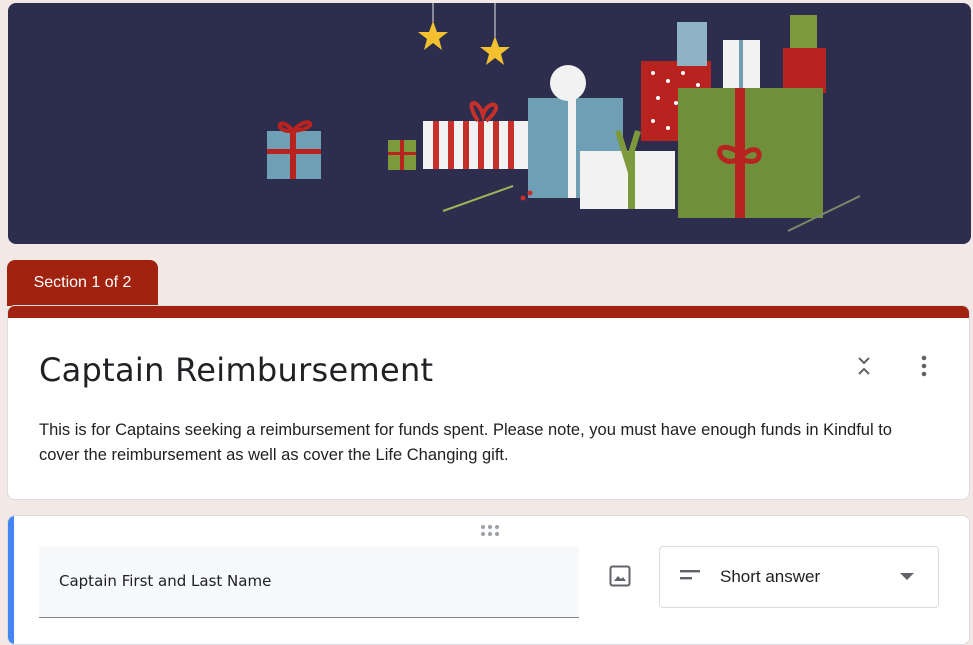 The width and height of the screenshot is (973, 645). Describe the element at coordinates (620, 576) in the screenshot. I see `image-icon` at that location.